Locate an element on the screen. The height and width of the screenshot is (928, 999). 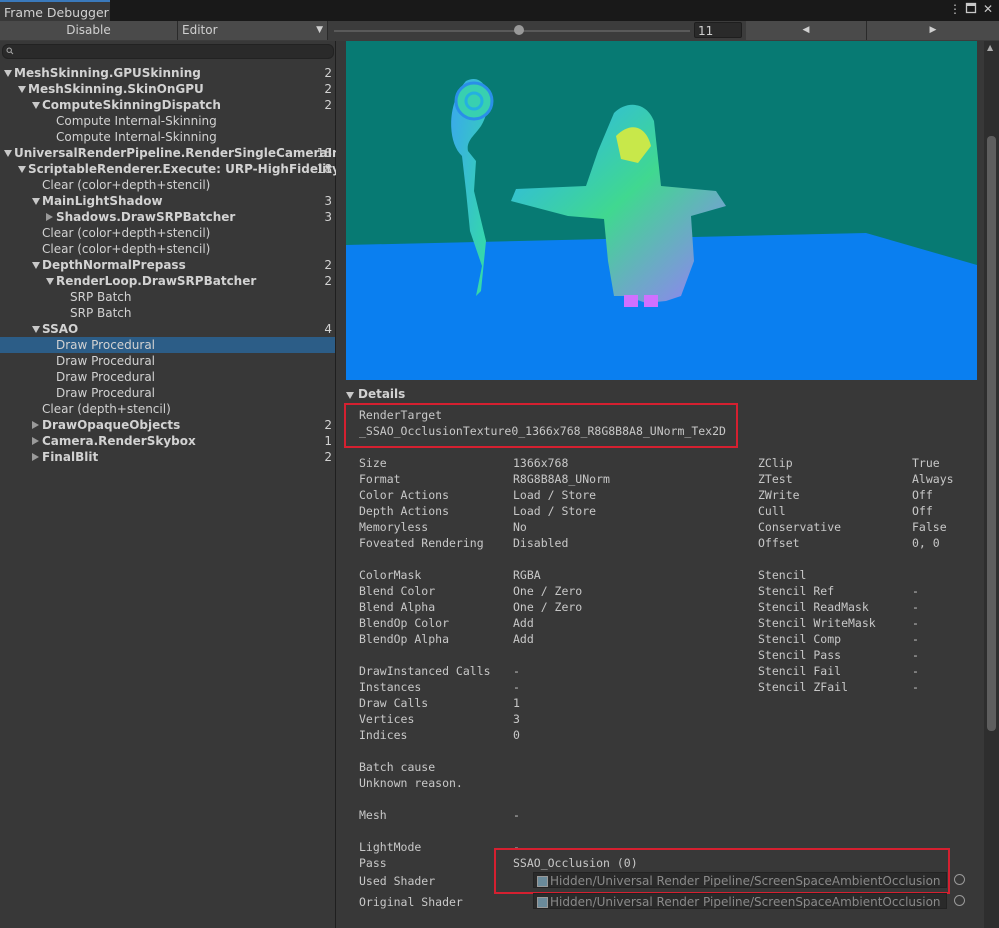
tree-row-label: FinalBlit is located at coordinates (70, 457).